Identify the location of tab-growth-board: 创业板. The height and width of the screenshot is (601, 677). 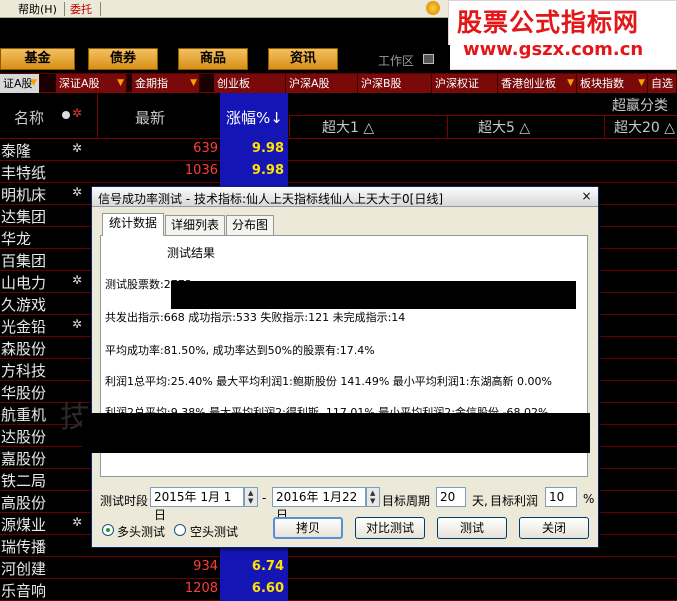
(250, 83).